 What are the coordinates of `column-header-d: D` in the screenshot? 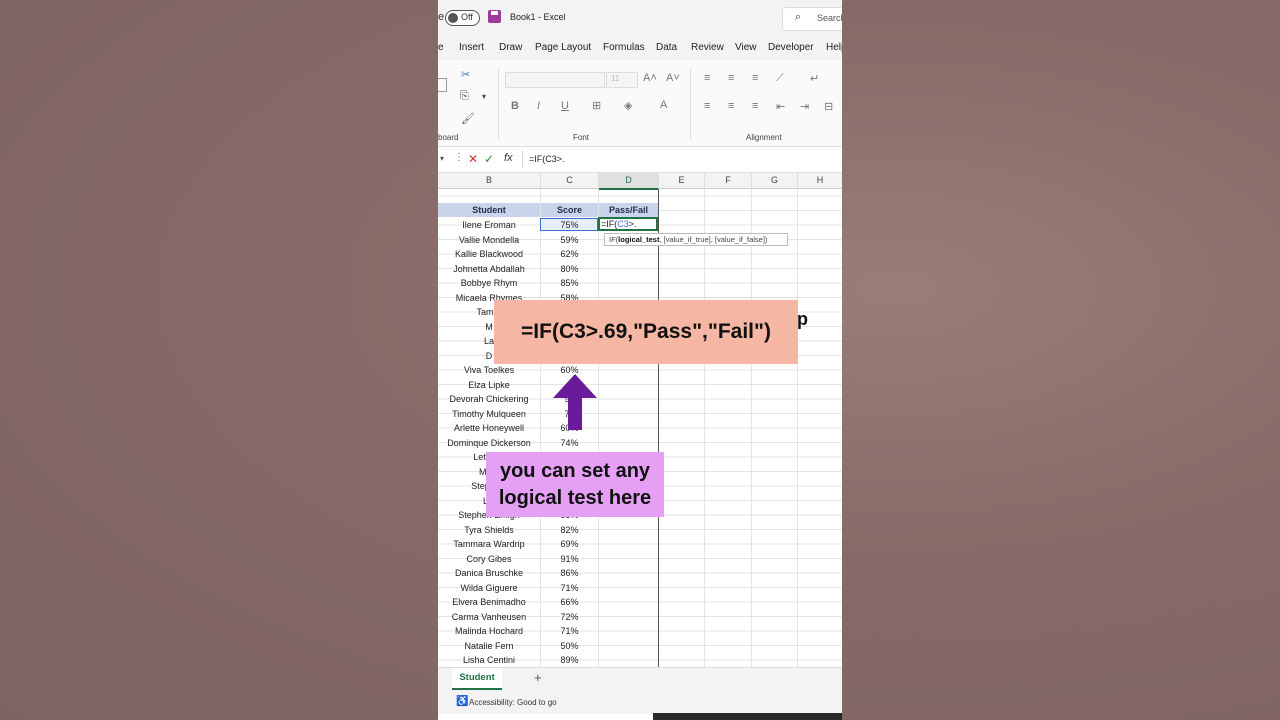 It's located at (629, 181).